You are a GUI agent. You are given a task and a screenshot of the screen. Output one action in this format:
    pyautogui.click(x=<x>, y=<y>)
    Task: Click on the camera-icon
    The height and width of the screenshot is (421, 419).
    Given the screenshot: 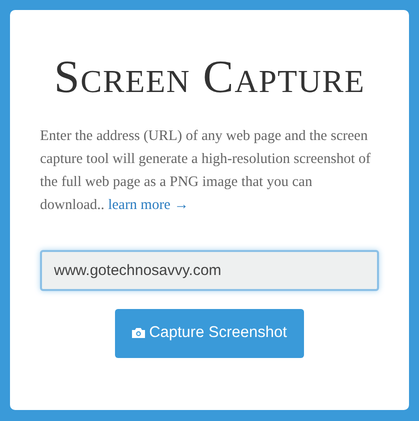 What is the action you would take?
    pyautogui.click(x=139, y=333)
    